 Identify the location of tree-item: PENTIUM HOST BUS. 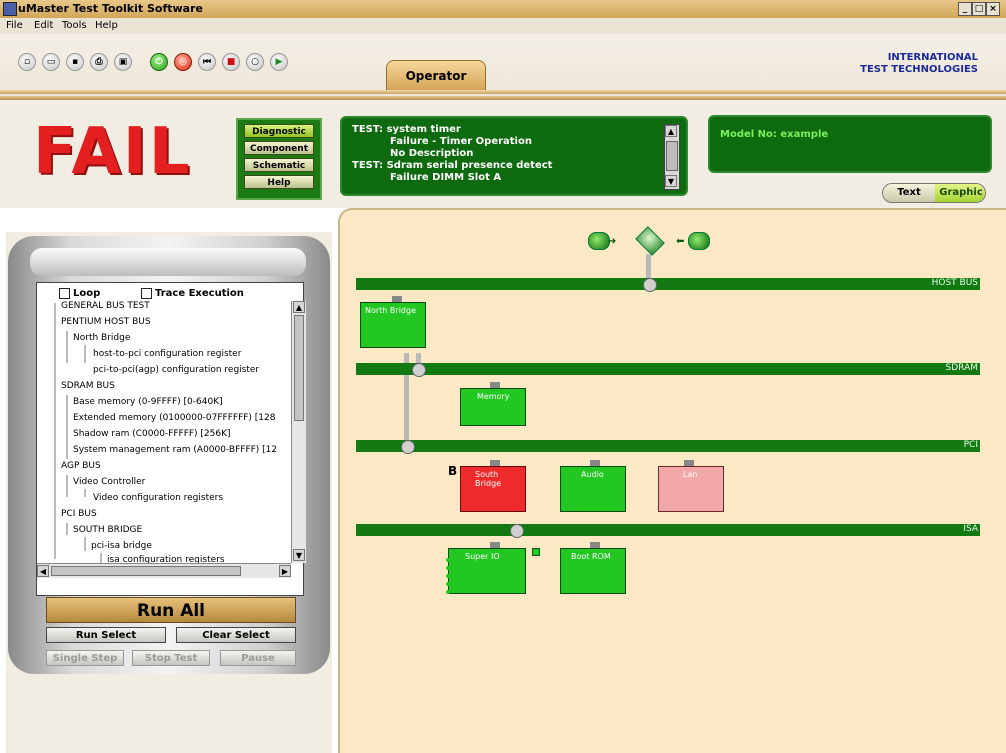
(106, 322).